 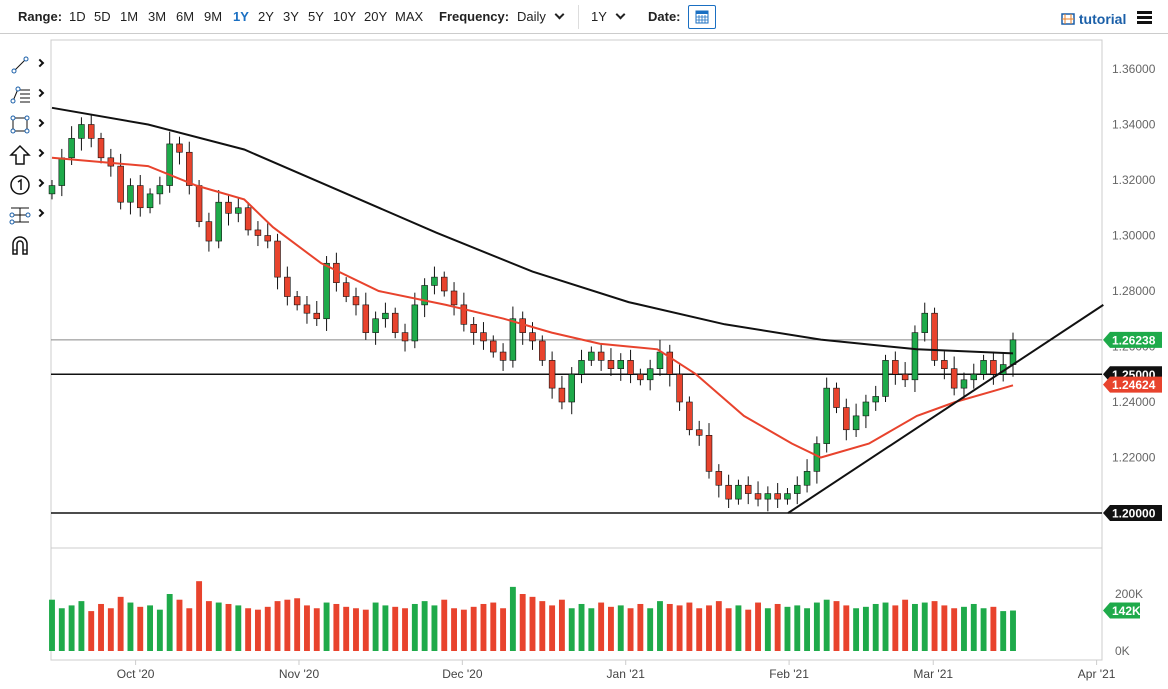 What do you see at coordinates (1134, 125) in the screenshot?
I see `y-tick-label: 1.34000` at bounding box center [1134, 125].